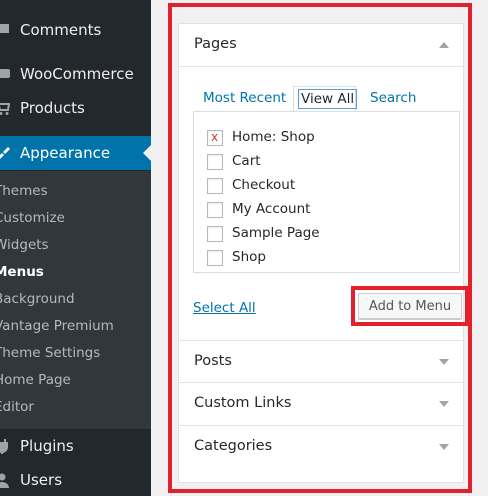  Describe the element at coordinates (75, 272) in the screenshot. I see `submenu-item-menus: Menus` at that location.